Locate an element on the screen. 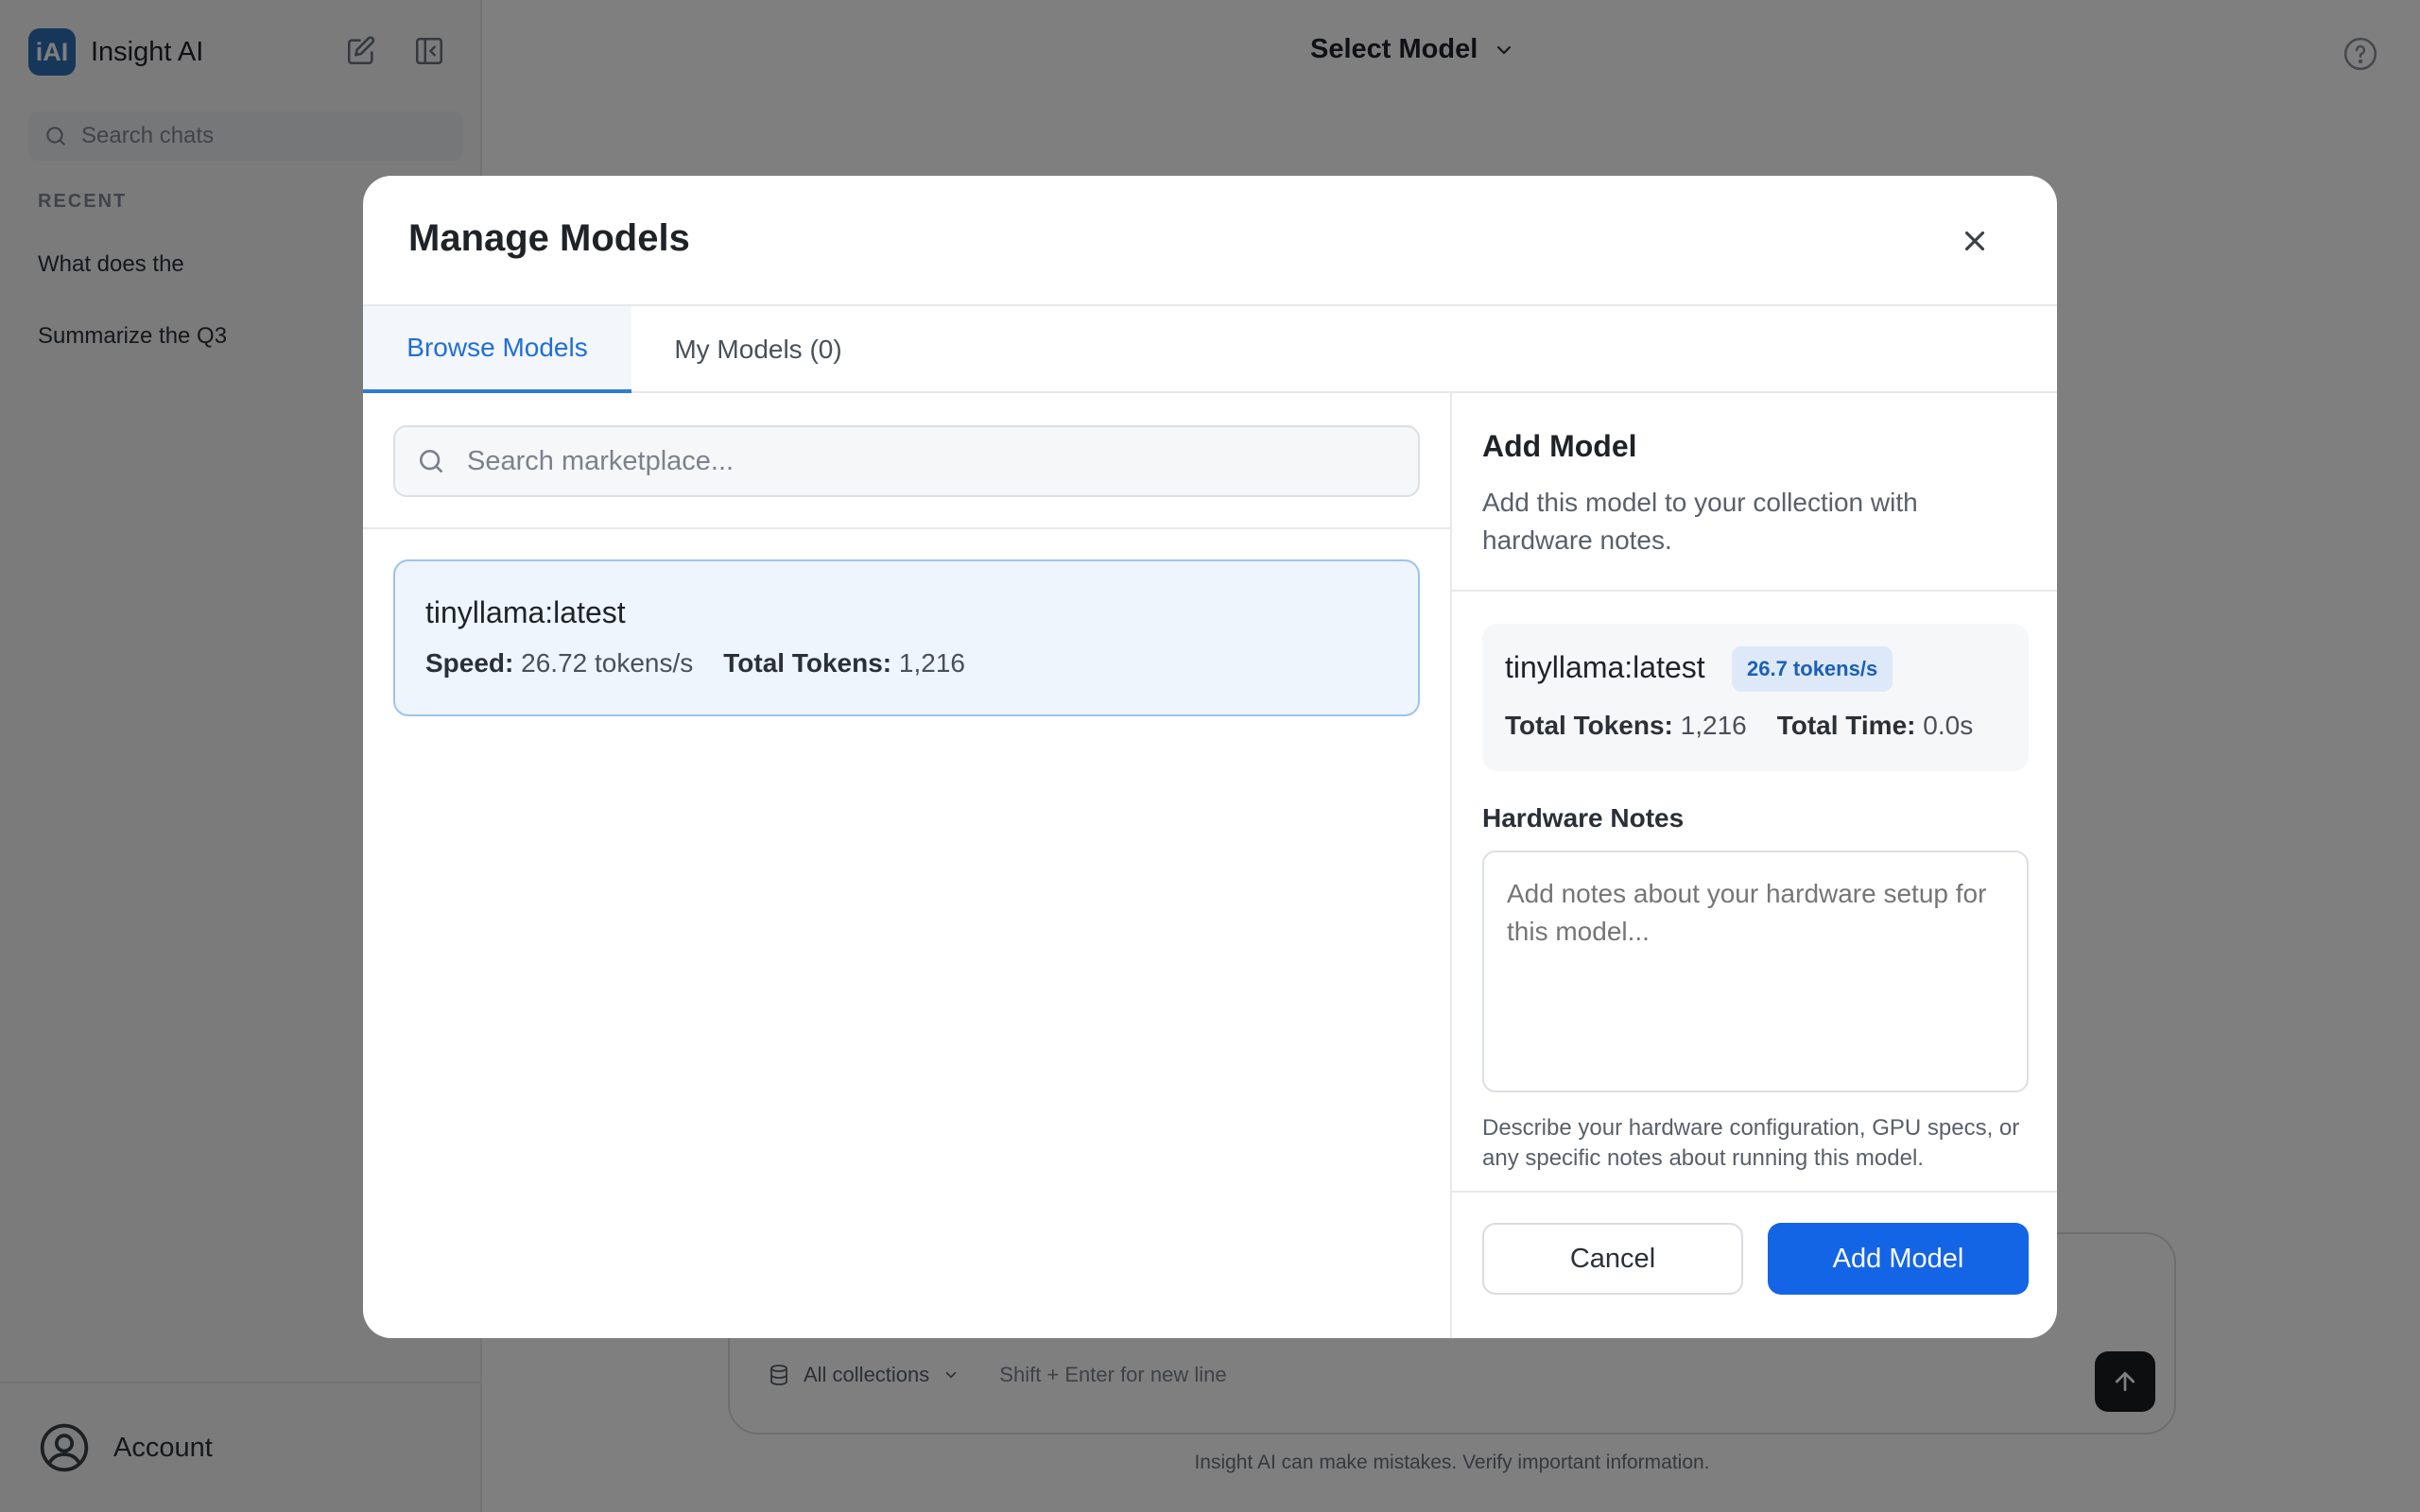 The width and height of the screenshot is (2420, 1512). tab-my-models: My Models (0) is located at coordinates (758, 349).